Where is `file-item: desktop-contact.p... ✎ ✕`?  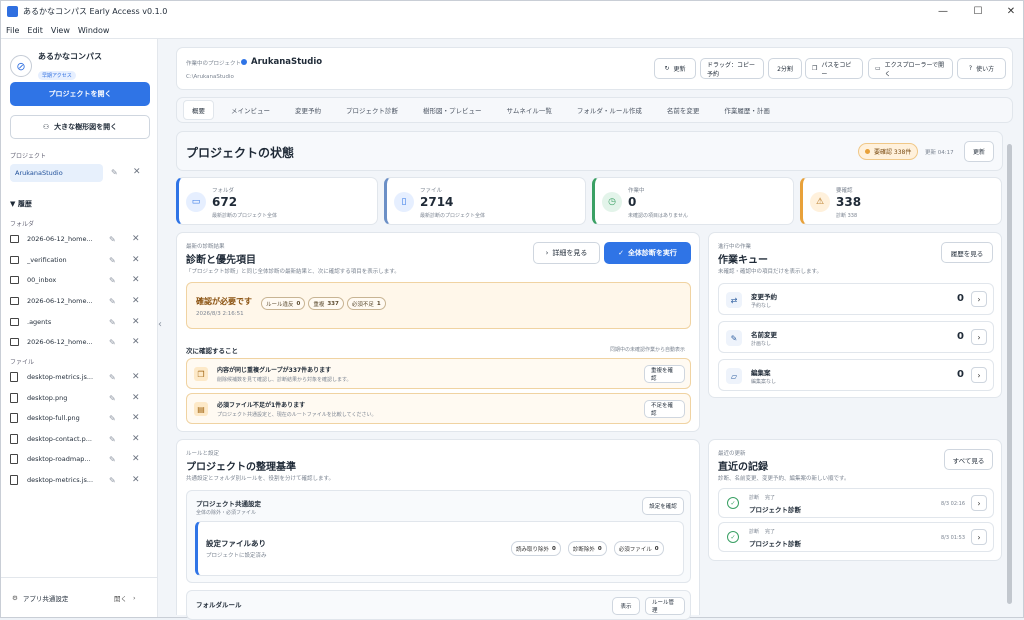 file-item: desktop-contact.p... ✎ ✕ is located at coordinates (82, 439).